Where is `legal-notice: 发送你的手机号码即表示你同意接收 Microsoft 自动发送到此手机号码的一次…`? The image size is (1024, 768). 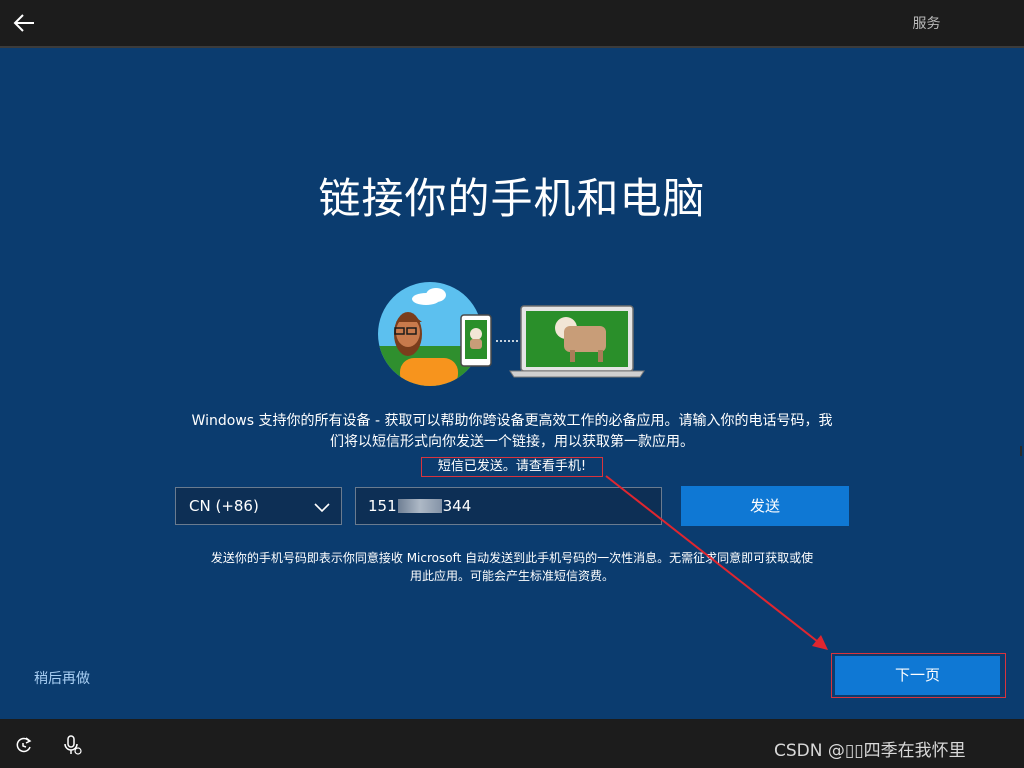 legal-notice: 发送你的手机号码即表示你同意接收 Microsoft 自动发送到此手机号码的一次… is located at coordinates (512, 567).